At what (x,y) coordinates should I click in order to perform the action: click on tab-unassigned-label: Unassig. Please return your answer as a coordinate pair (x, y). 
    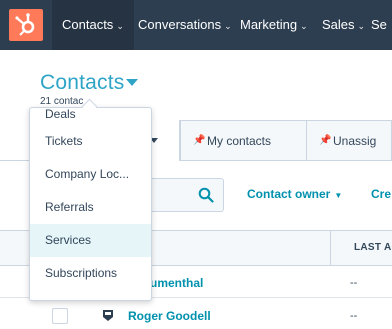
    Looking at the image, I should click on (355, 141).